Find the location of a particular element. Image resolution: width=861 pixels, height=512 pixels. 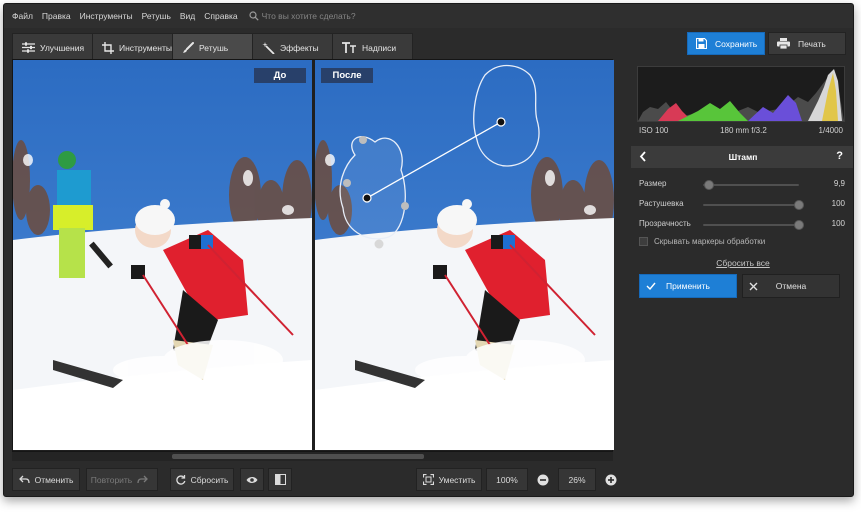

tab-effects: Эффекты is located at coordinates (292, 47).